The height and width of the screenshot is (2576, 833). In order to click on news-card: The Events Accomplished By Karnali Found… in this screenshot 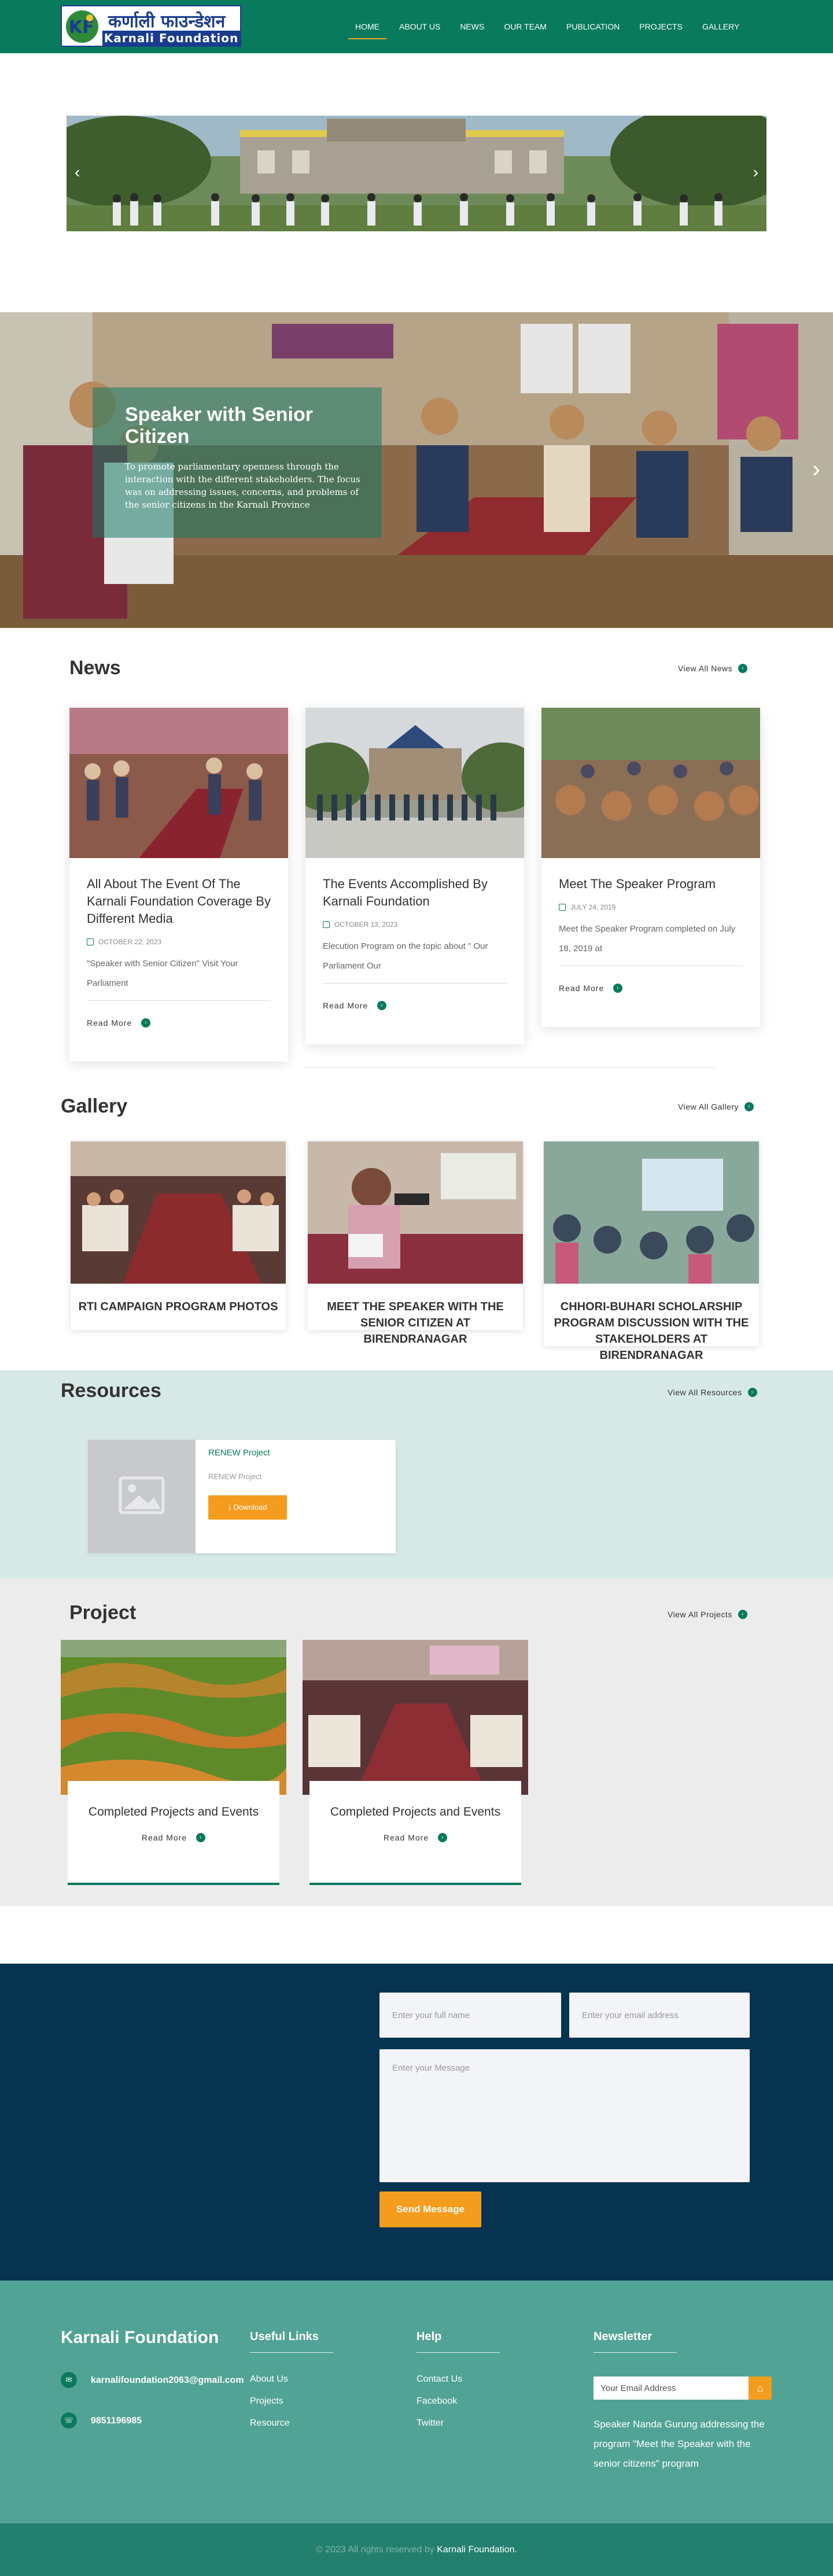, I will do `click(414, 876)`.